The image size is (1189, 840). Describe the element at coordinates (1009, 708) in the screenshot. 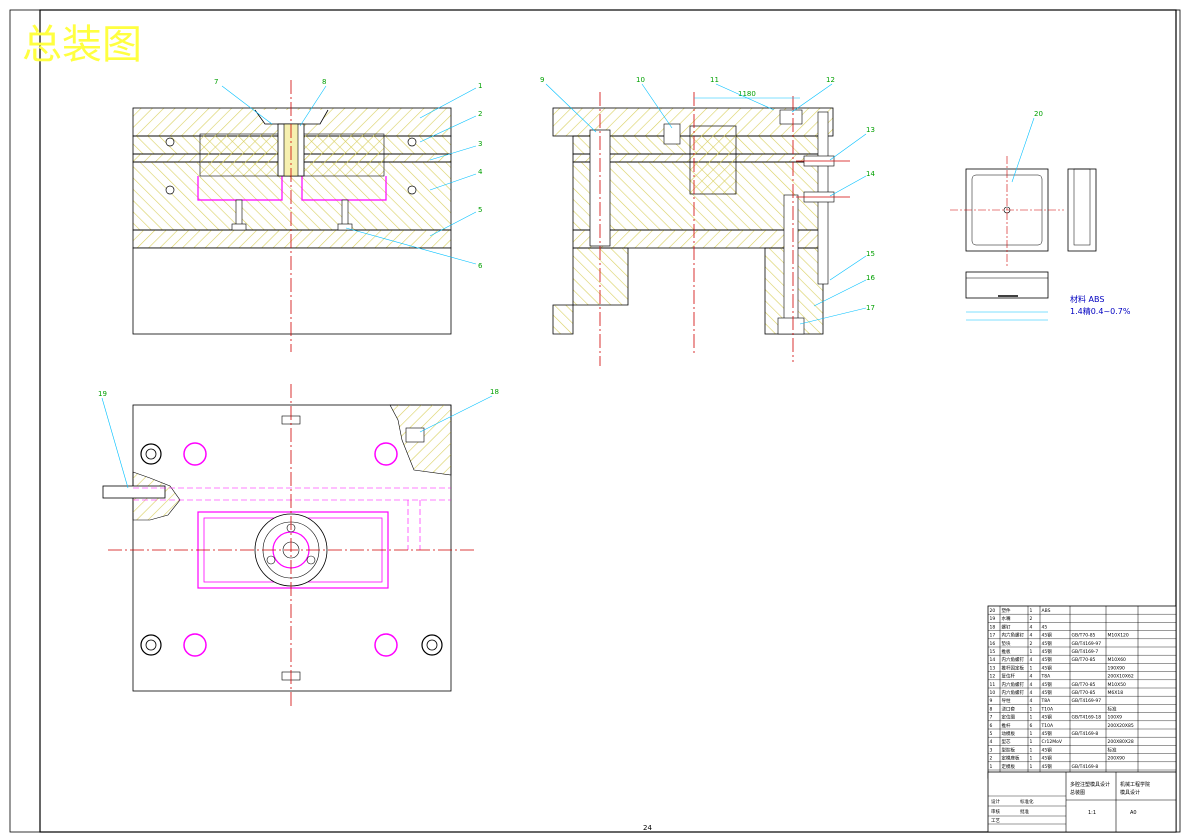

I see `bom-cell-name: 浇口套` at that location.